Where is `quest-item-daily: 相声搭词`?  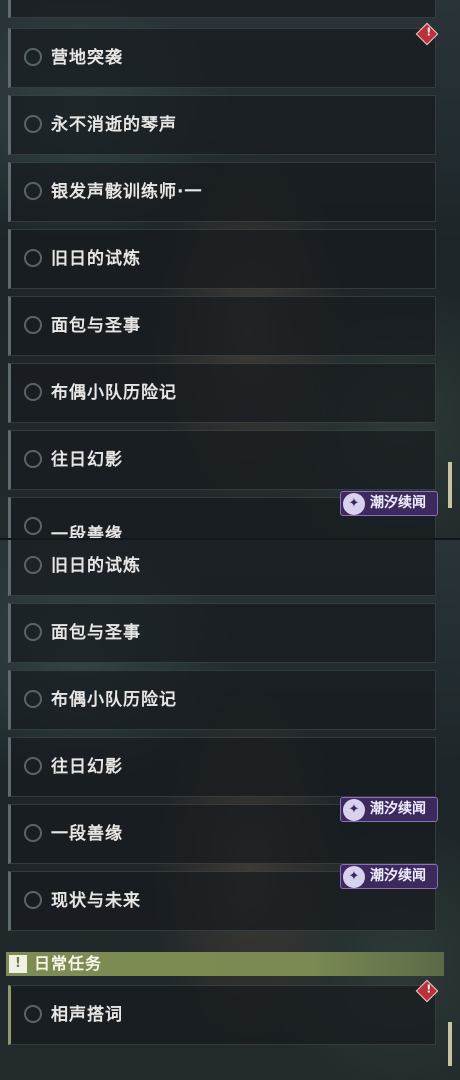
quest-item-daily: 相声搭词 is located at coordinates (222, 1015).